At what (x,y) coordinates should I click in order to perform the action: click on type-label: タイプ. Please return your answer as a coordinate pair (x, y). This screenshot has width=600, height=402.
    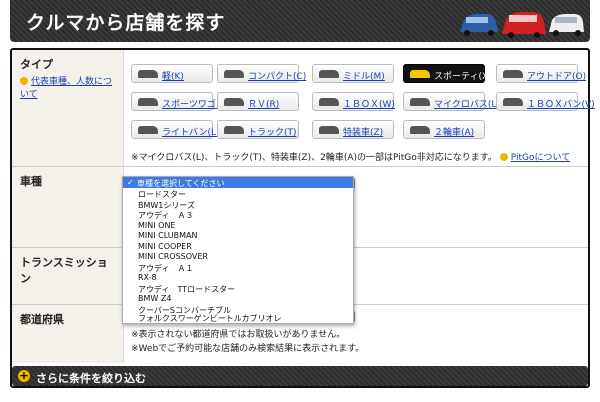
    Looking at the image, I should click on (36, 64).